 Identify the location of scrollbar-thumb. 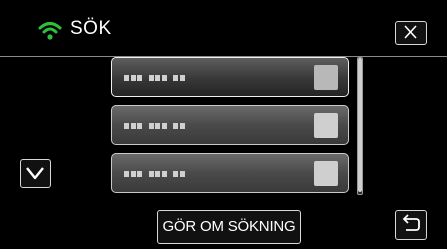
(360, 125).